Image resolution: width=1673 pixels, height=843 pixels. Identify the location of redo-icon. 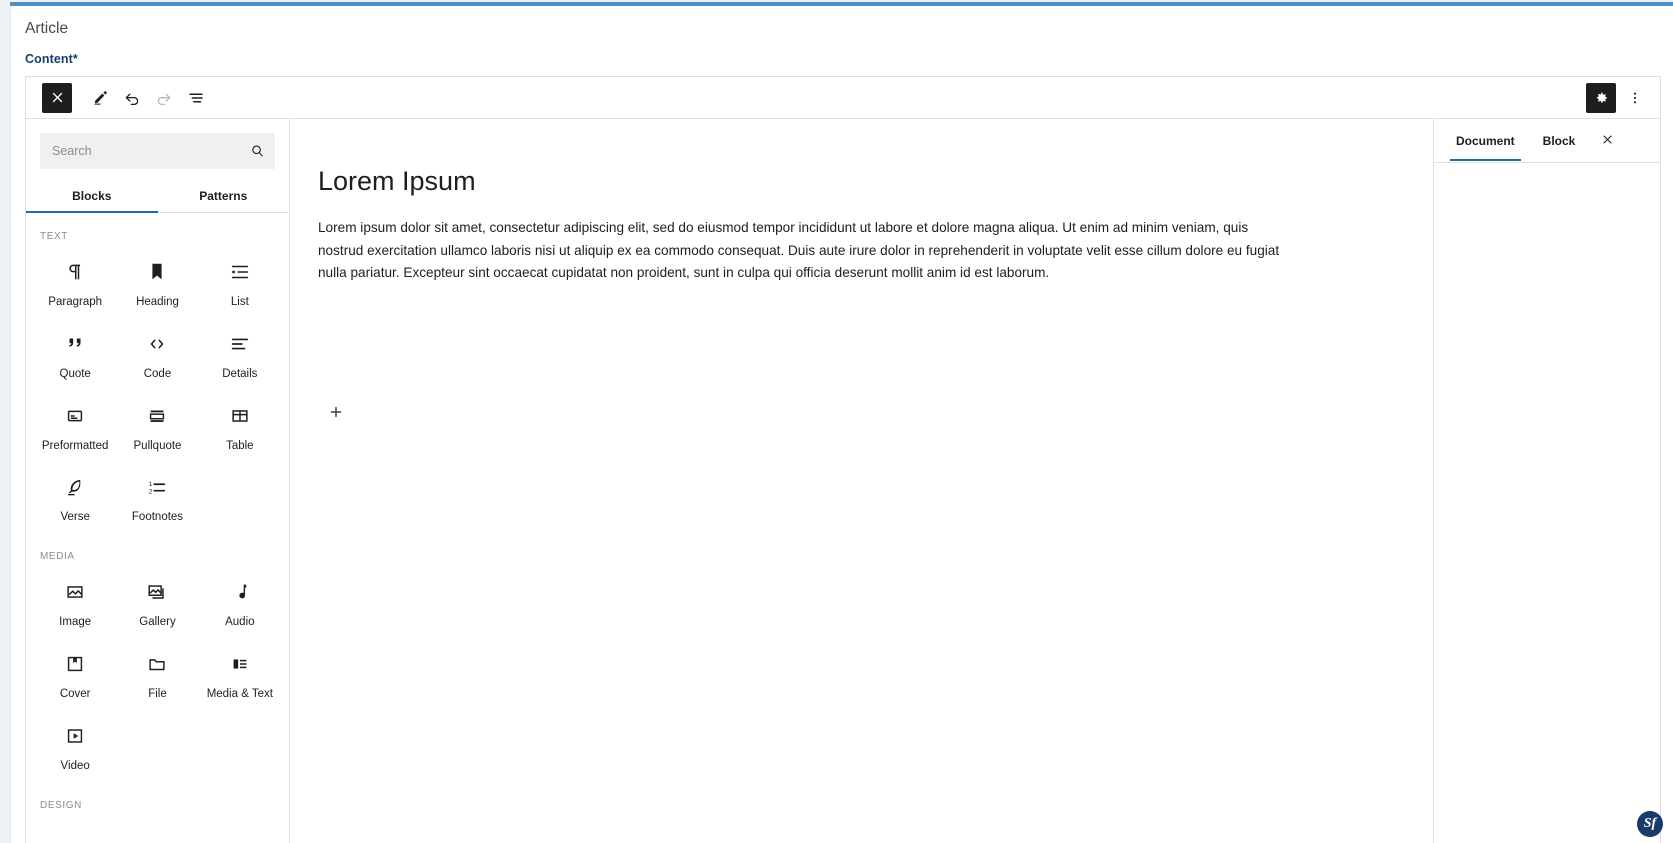
(164, 98).